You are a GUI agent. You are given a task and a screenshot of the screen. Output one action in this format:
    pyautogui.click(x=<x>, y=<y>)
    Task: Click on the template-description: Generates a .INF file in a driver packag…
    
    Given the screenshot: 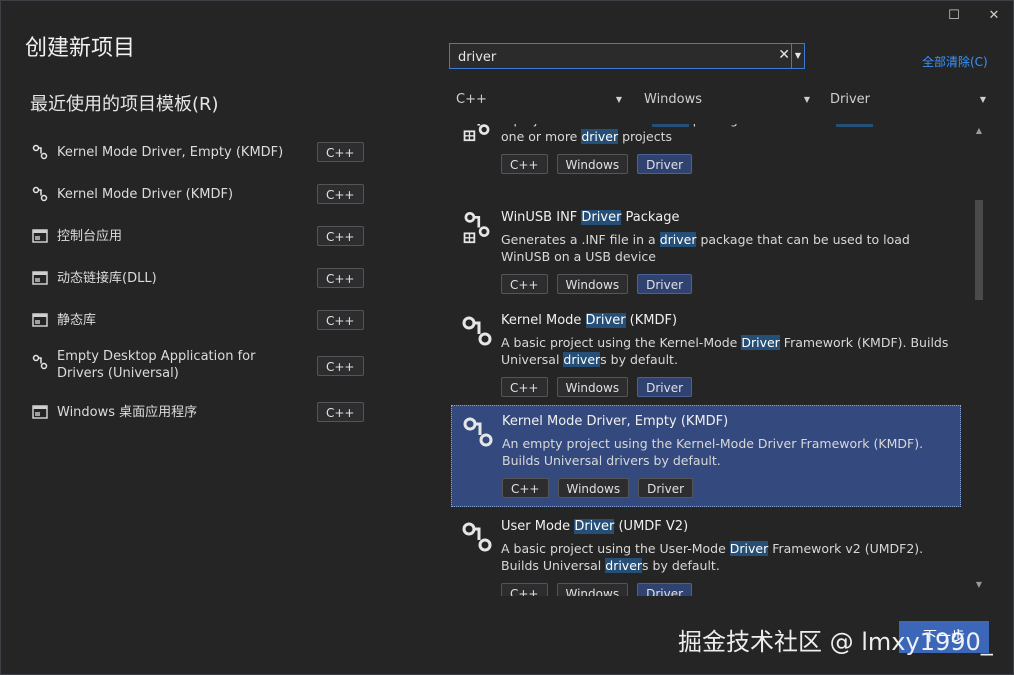 What is the action you would take?
    pyautogui.click(x=726, y=248)
    